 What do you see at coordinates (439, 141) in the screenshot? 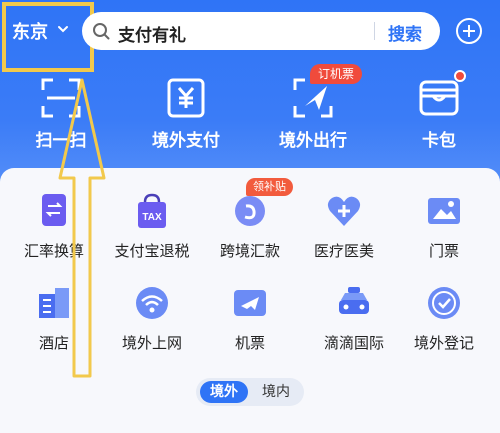
I see `quick-action-label: 卡包` at bounding box center [439, 141].